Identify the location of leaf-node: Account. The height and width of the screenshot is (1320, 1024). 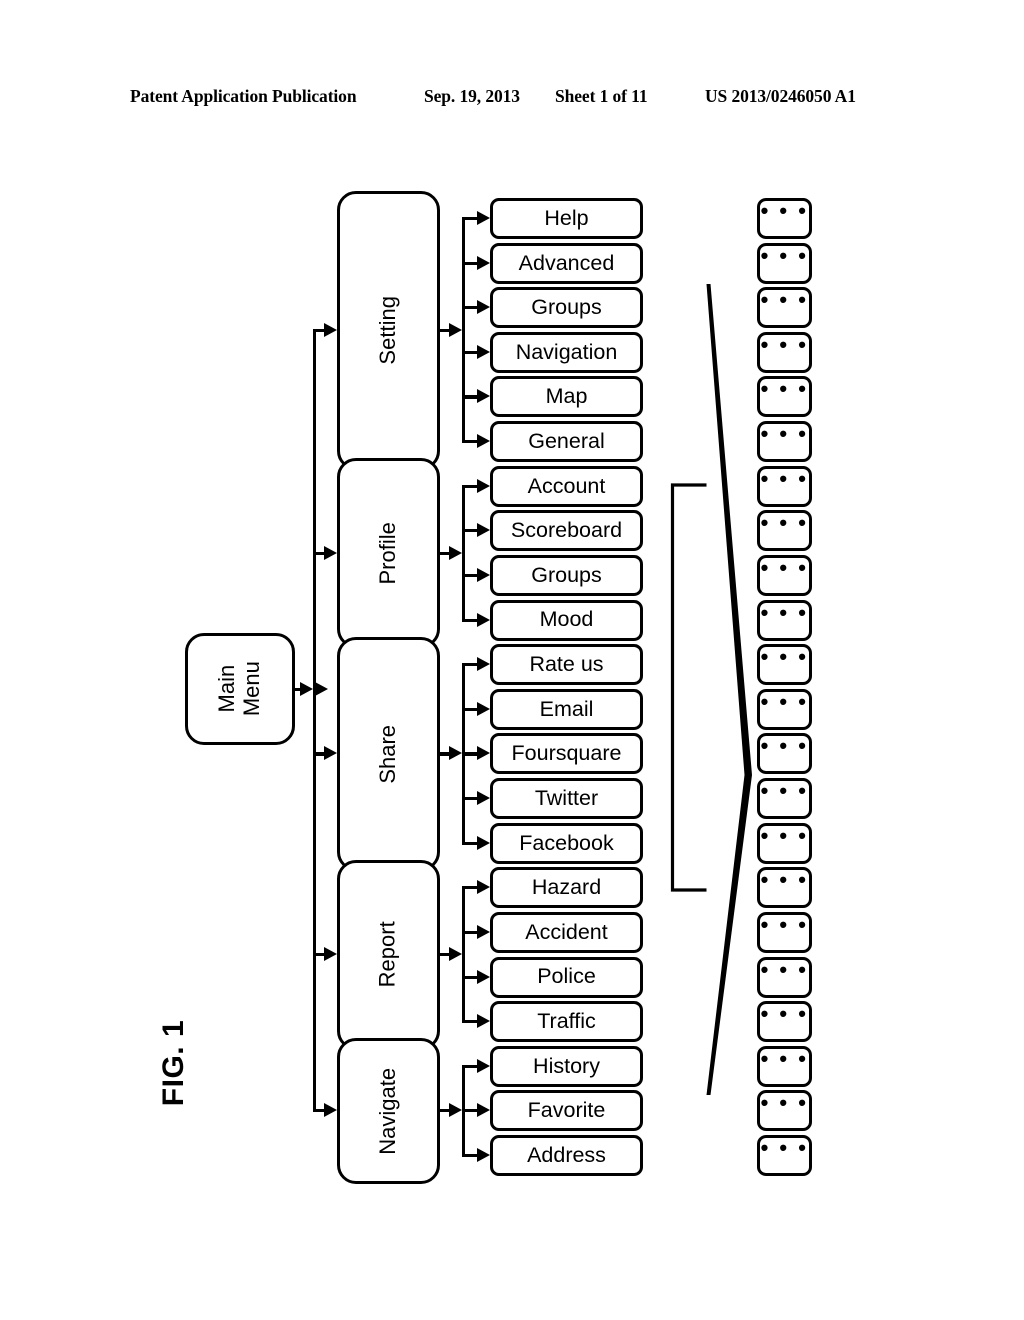
(566, 486).